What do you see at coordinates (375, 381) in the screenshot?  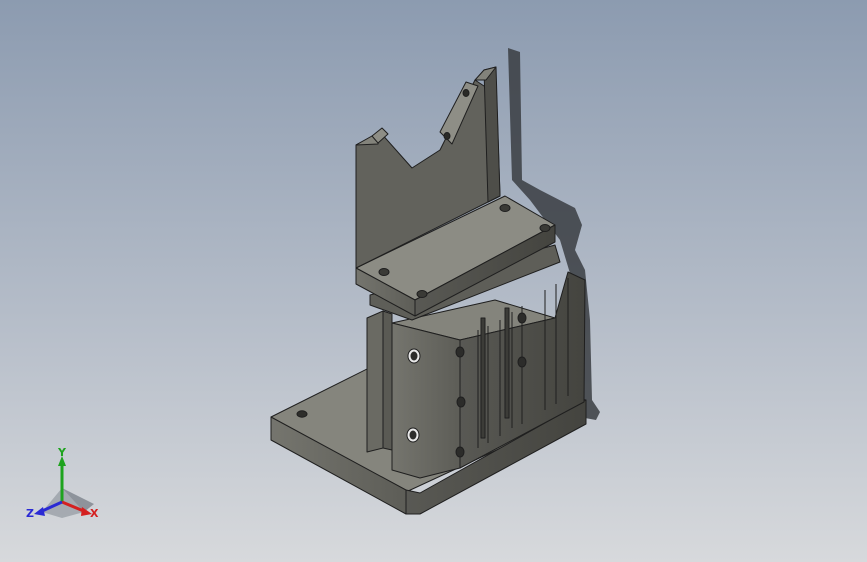 I see `left-guide-rail` at bounding box center [375, 381].